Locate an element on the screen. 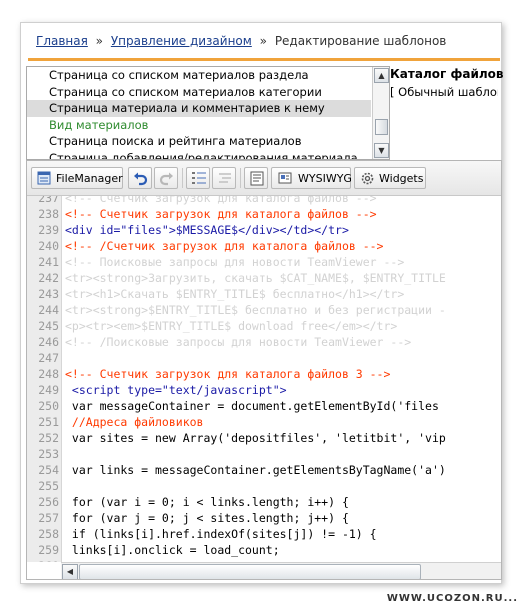  line-number: 256 is located at coordinates (48, 502).